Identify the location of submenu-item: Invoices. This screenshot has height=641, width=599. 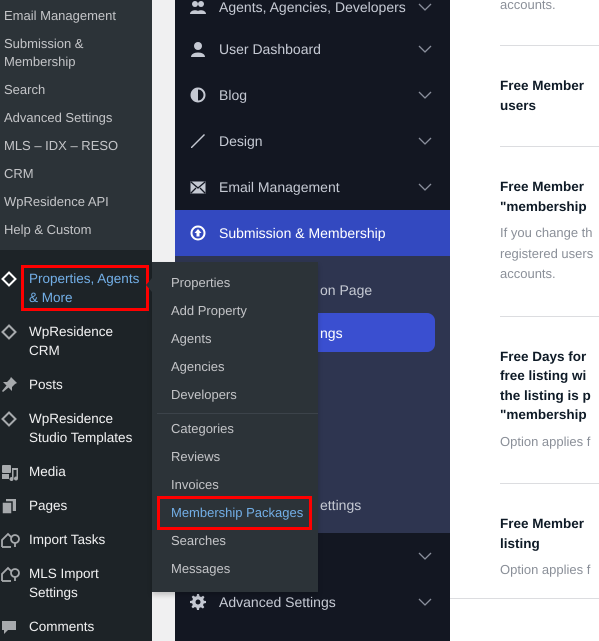
(235, 485).